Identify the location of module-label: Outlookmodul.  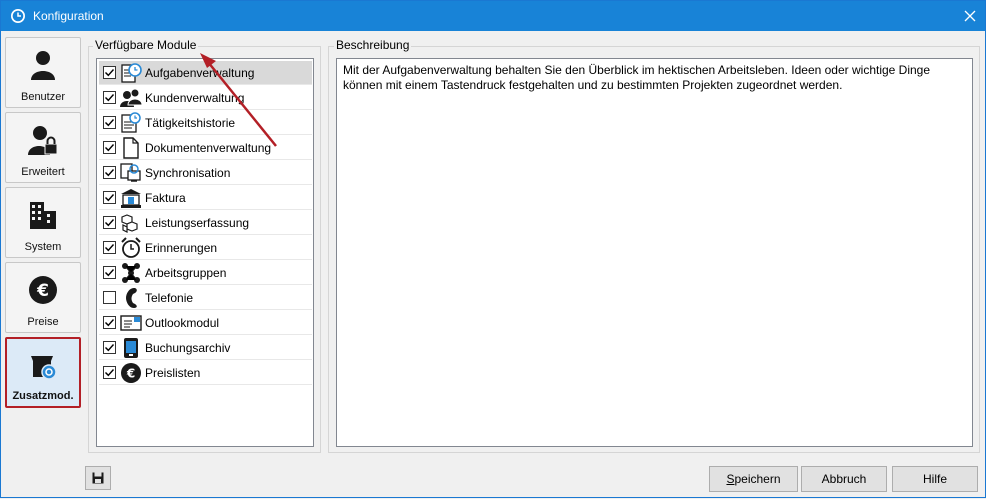
(182, 322).